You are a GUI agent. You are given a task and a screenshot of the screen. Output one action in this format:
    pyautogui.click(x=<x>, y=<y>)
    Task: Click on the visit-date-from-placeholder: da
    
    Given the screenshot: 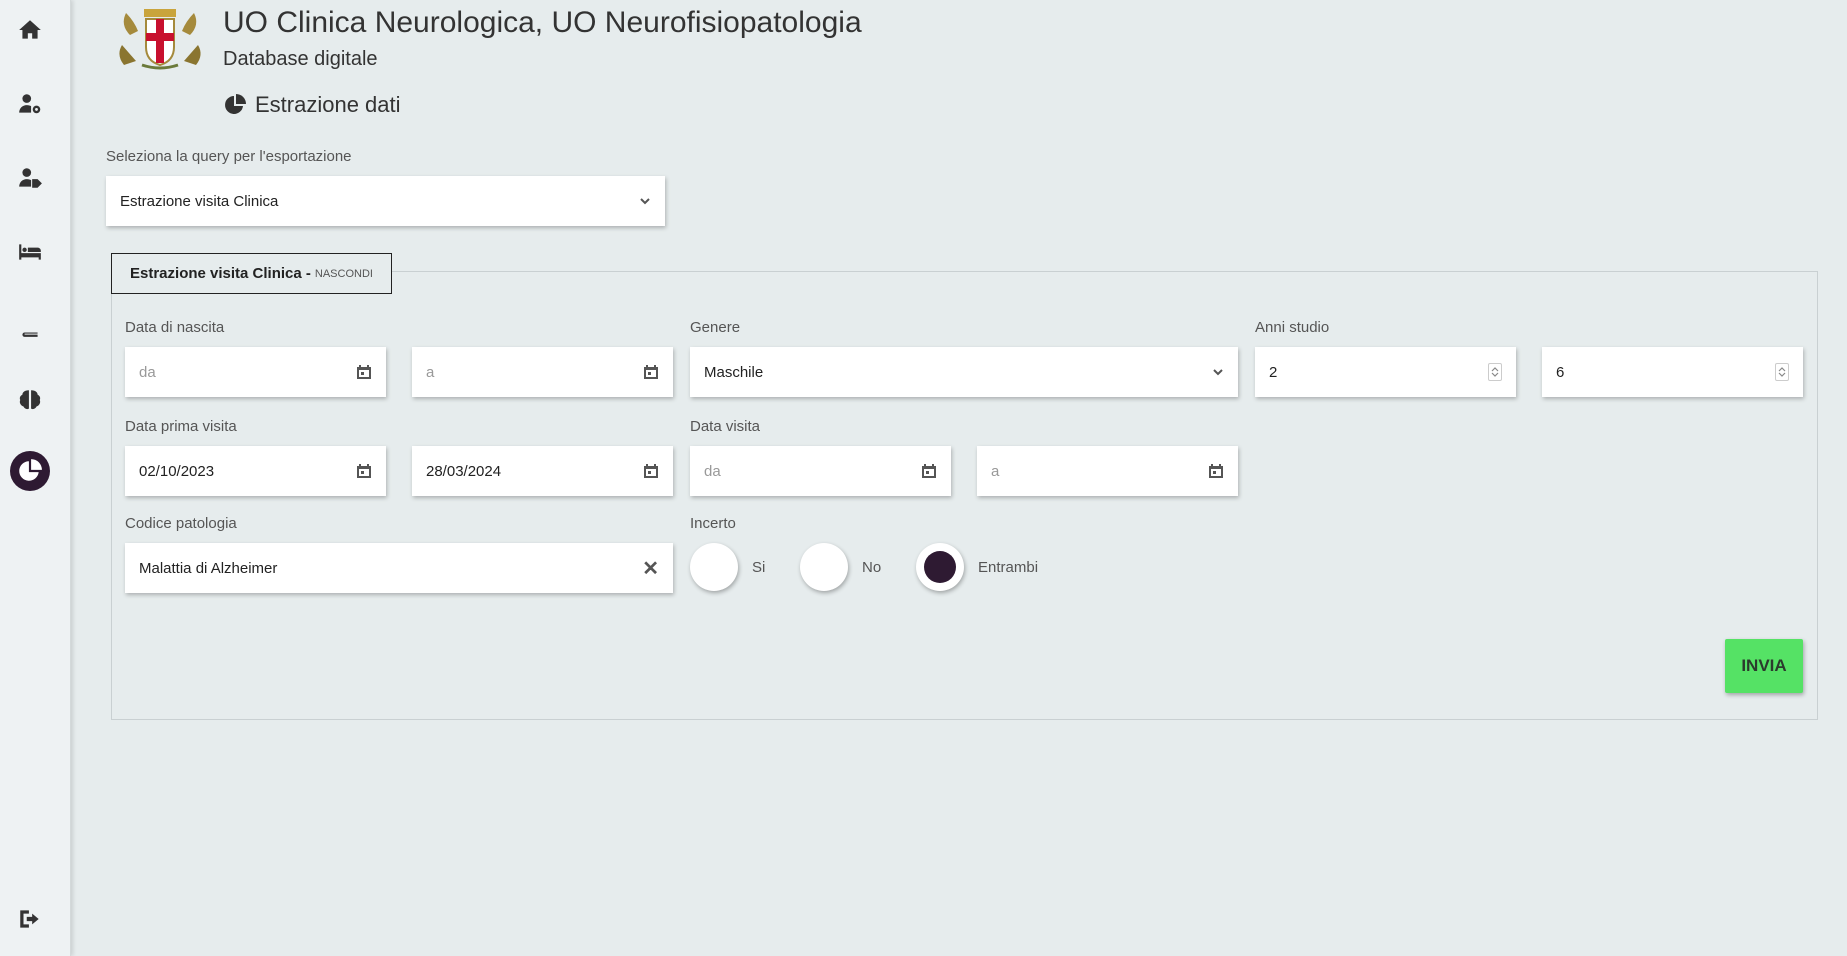 What is the action you would take?
    pyautogui.click(x=712, y=471)
    